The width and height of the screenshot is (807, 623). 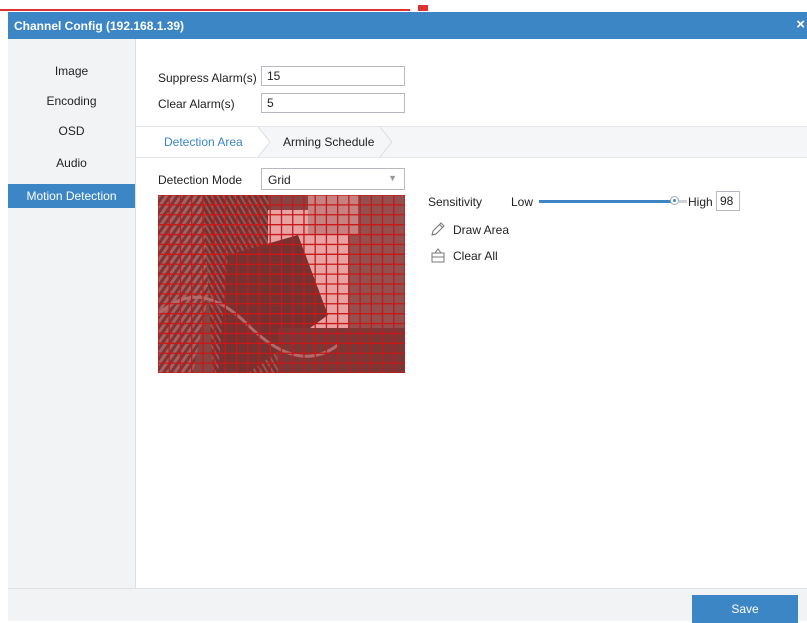 I want to click on dialog-footer: Save, so click(x=407, y=605).